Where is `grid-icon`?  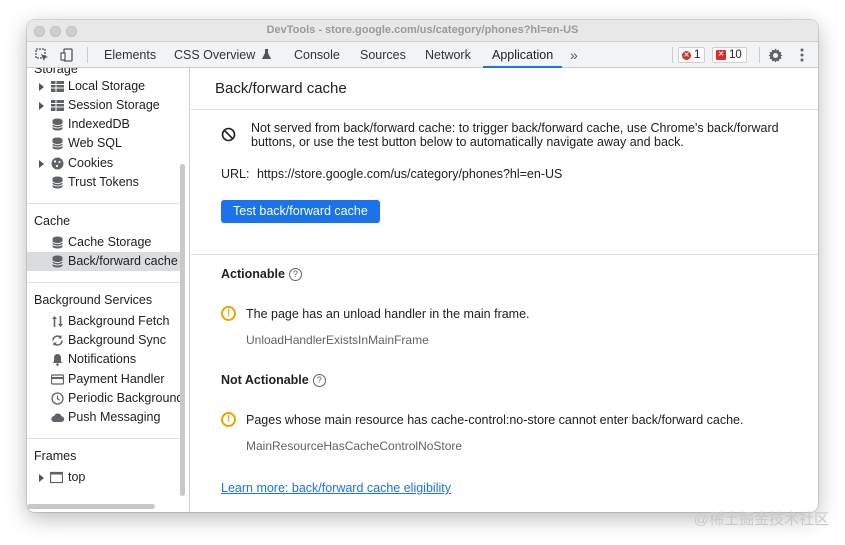
grid-icon is located at coordinates (57, 105).